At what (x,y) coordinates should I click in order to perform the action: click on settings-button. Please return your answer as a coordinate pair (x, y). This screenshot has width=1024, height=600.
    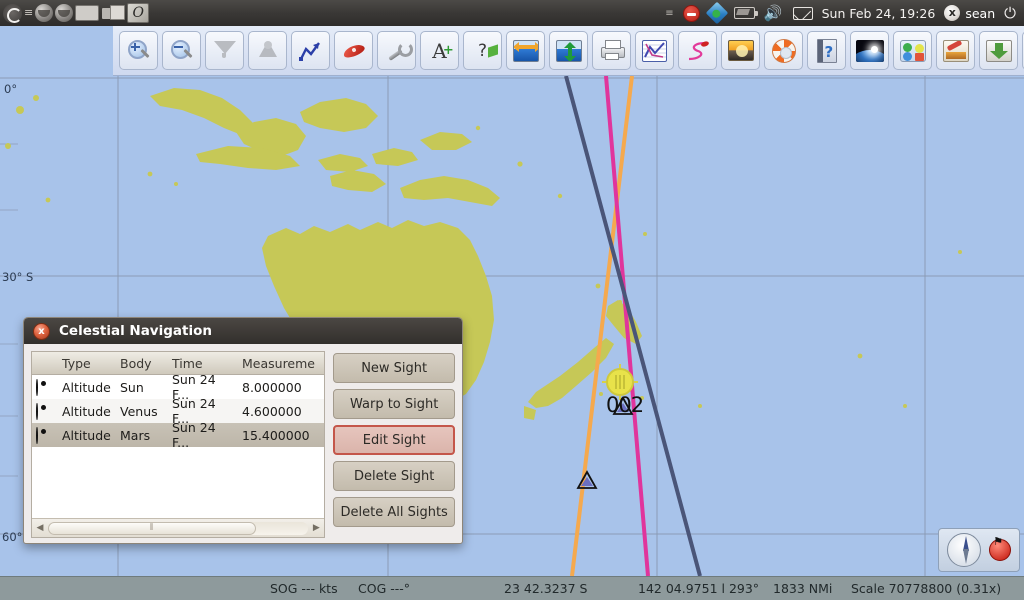
    Looking at the image, I should click on (396, 50).